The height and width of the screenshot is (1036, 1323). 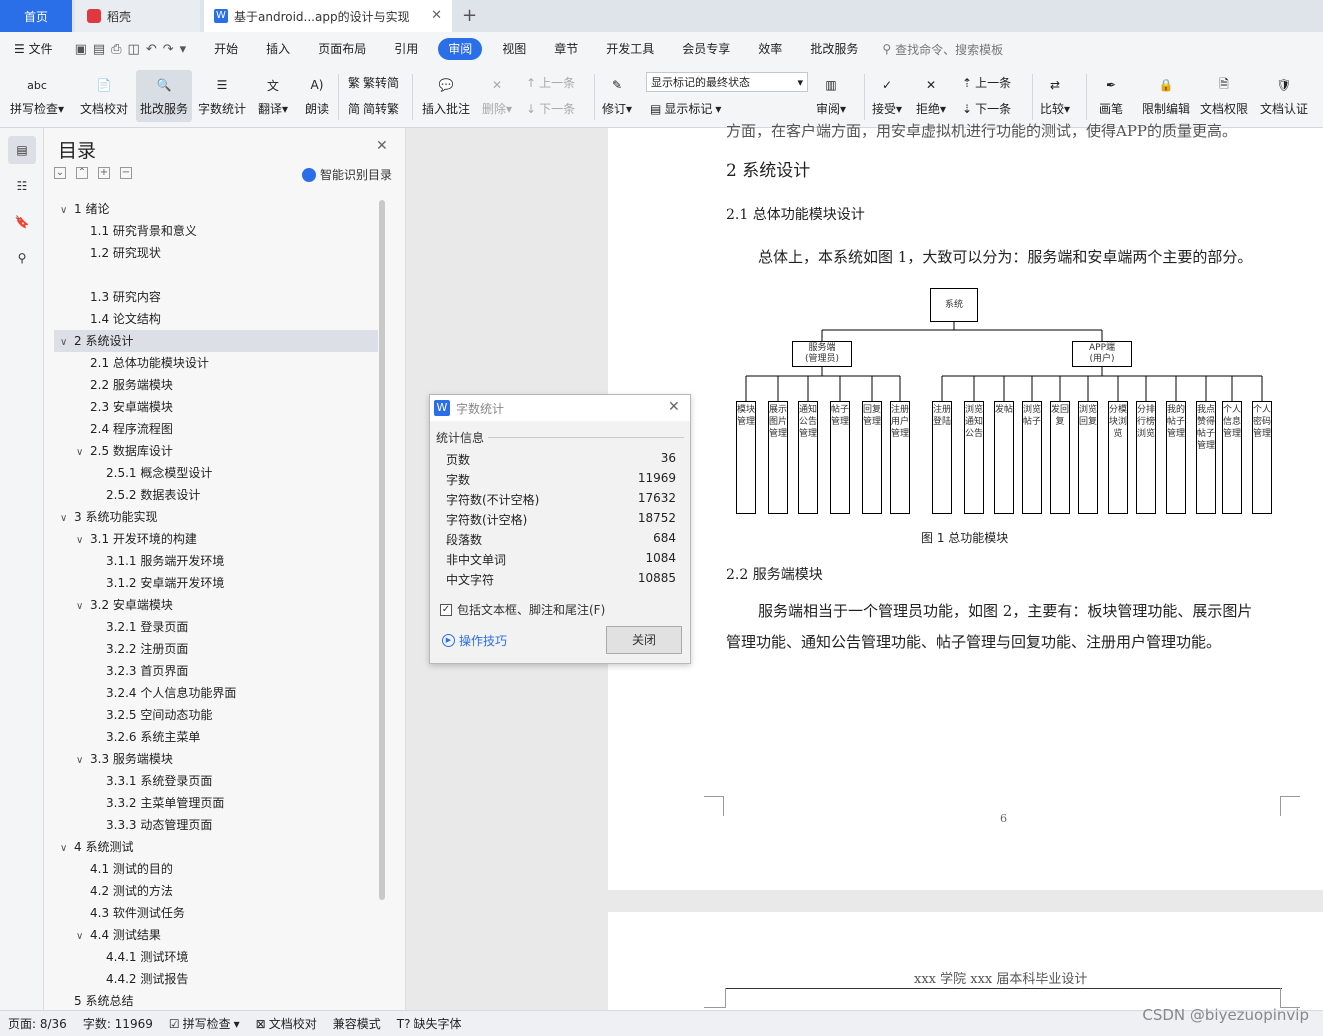 What do you see at coordinates (147, 957) in the screenshot?
I see `toc-item: 4.4.1 测试环境` at bounding box center [147, 957].